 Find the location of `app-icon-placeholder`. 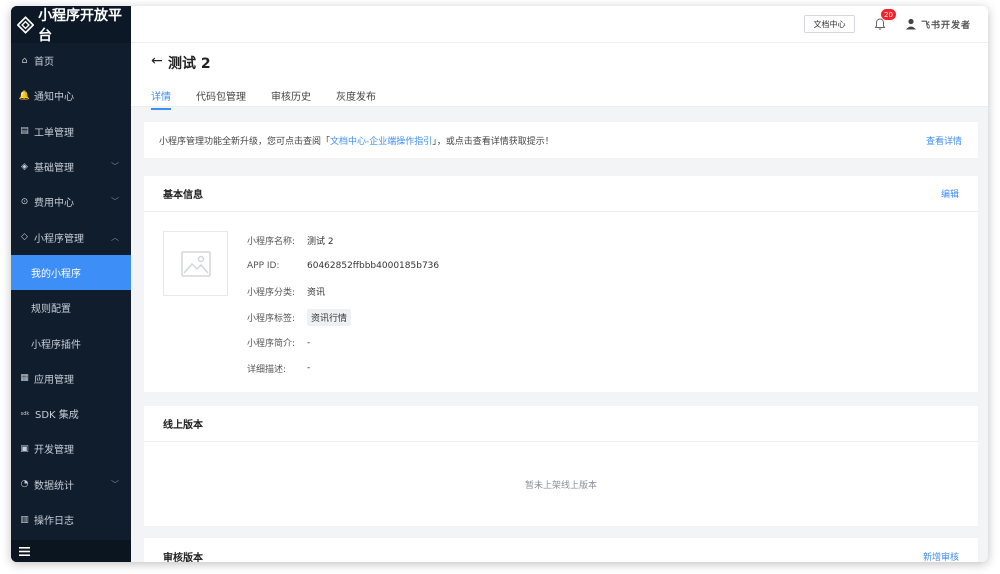

app-icon-placeholder is located at coordinates (195, 263).